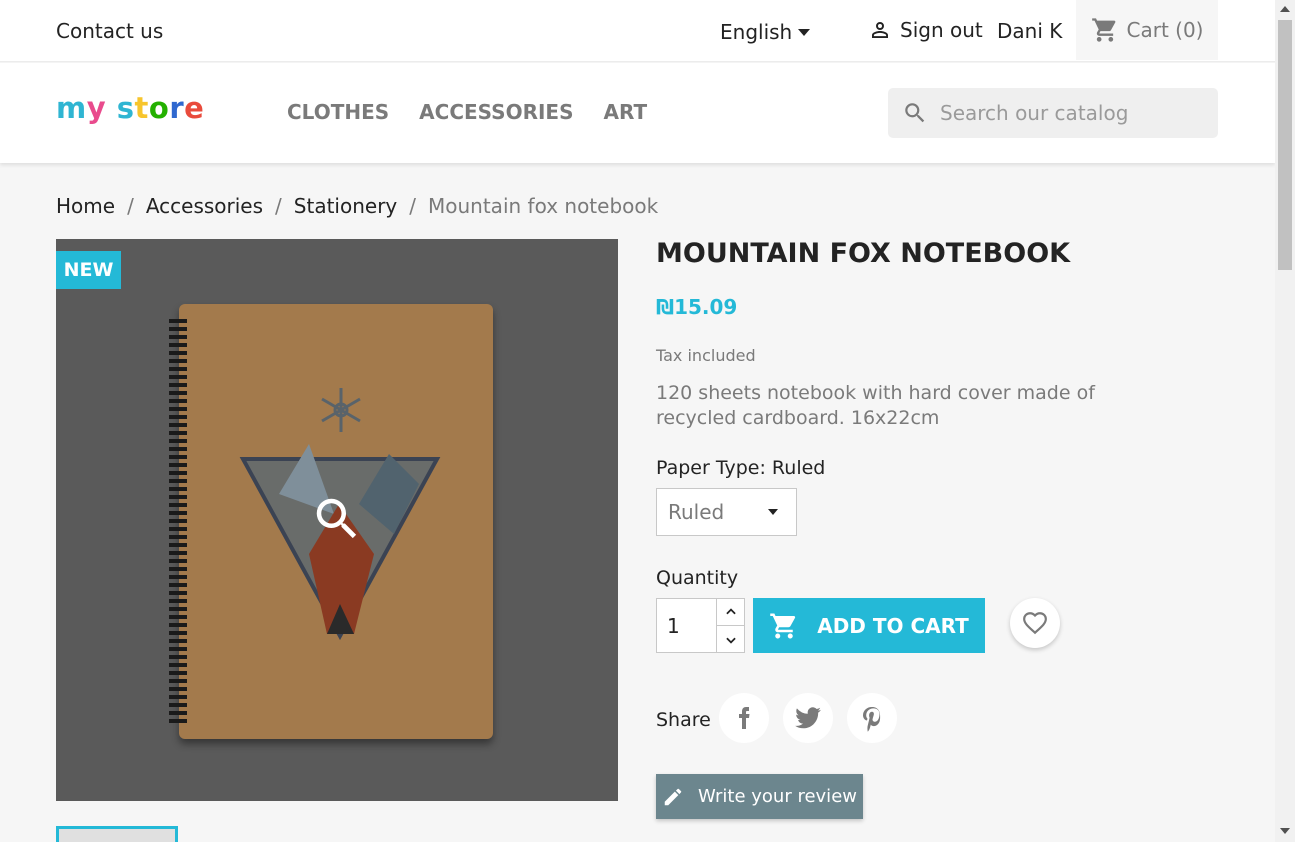 This screenshot has width=1295, height=842. I want to click on sign-out-link: Sign out, so click(925, 30).